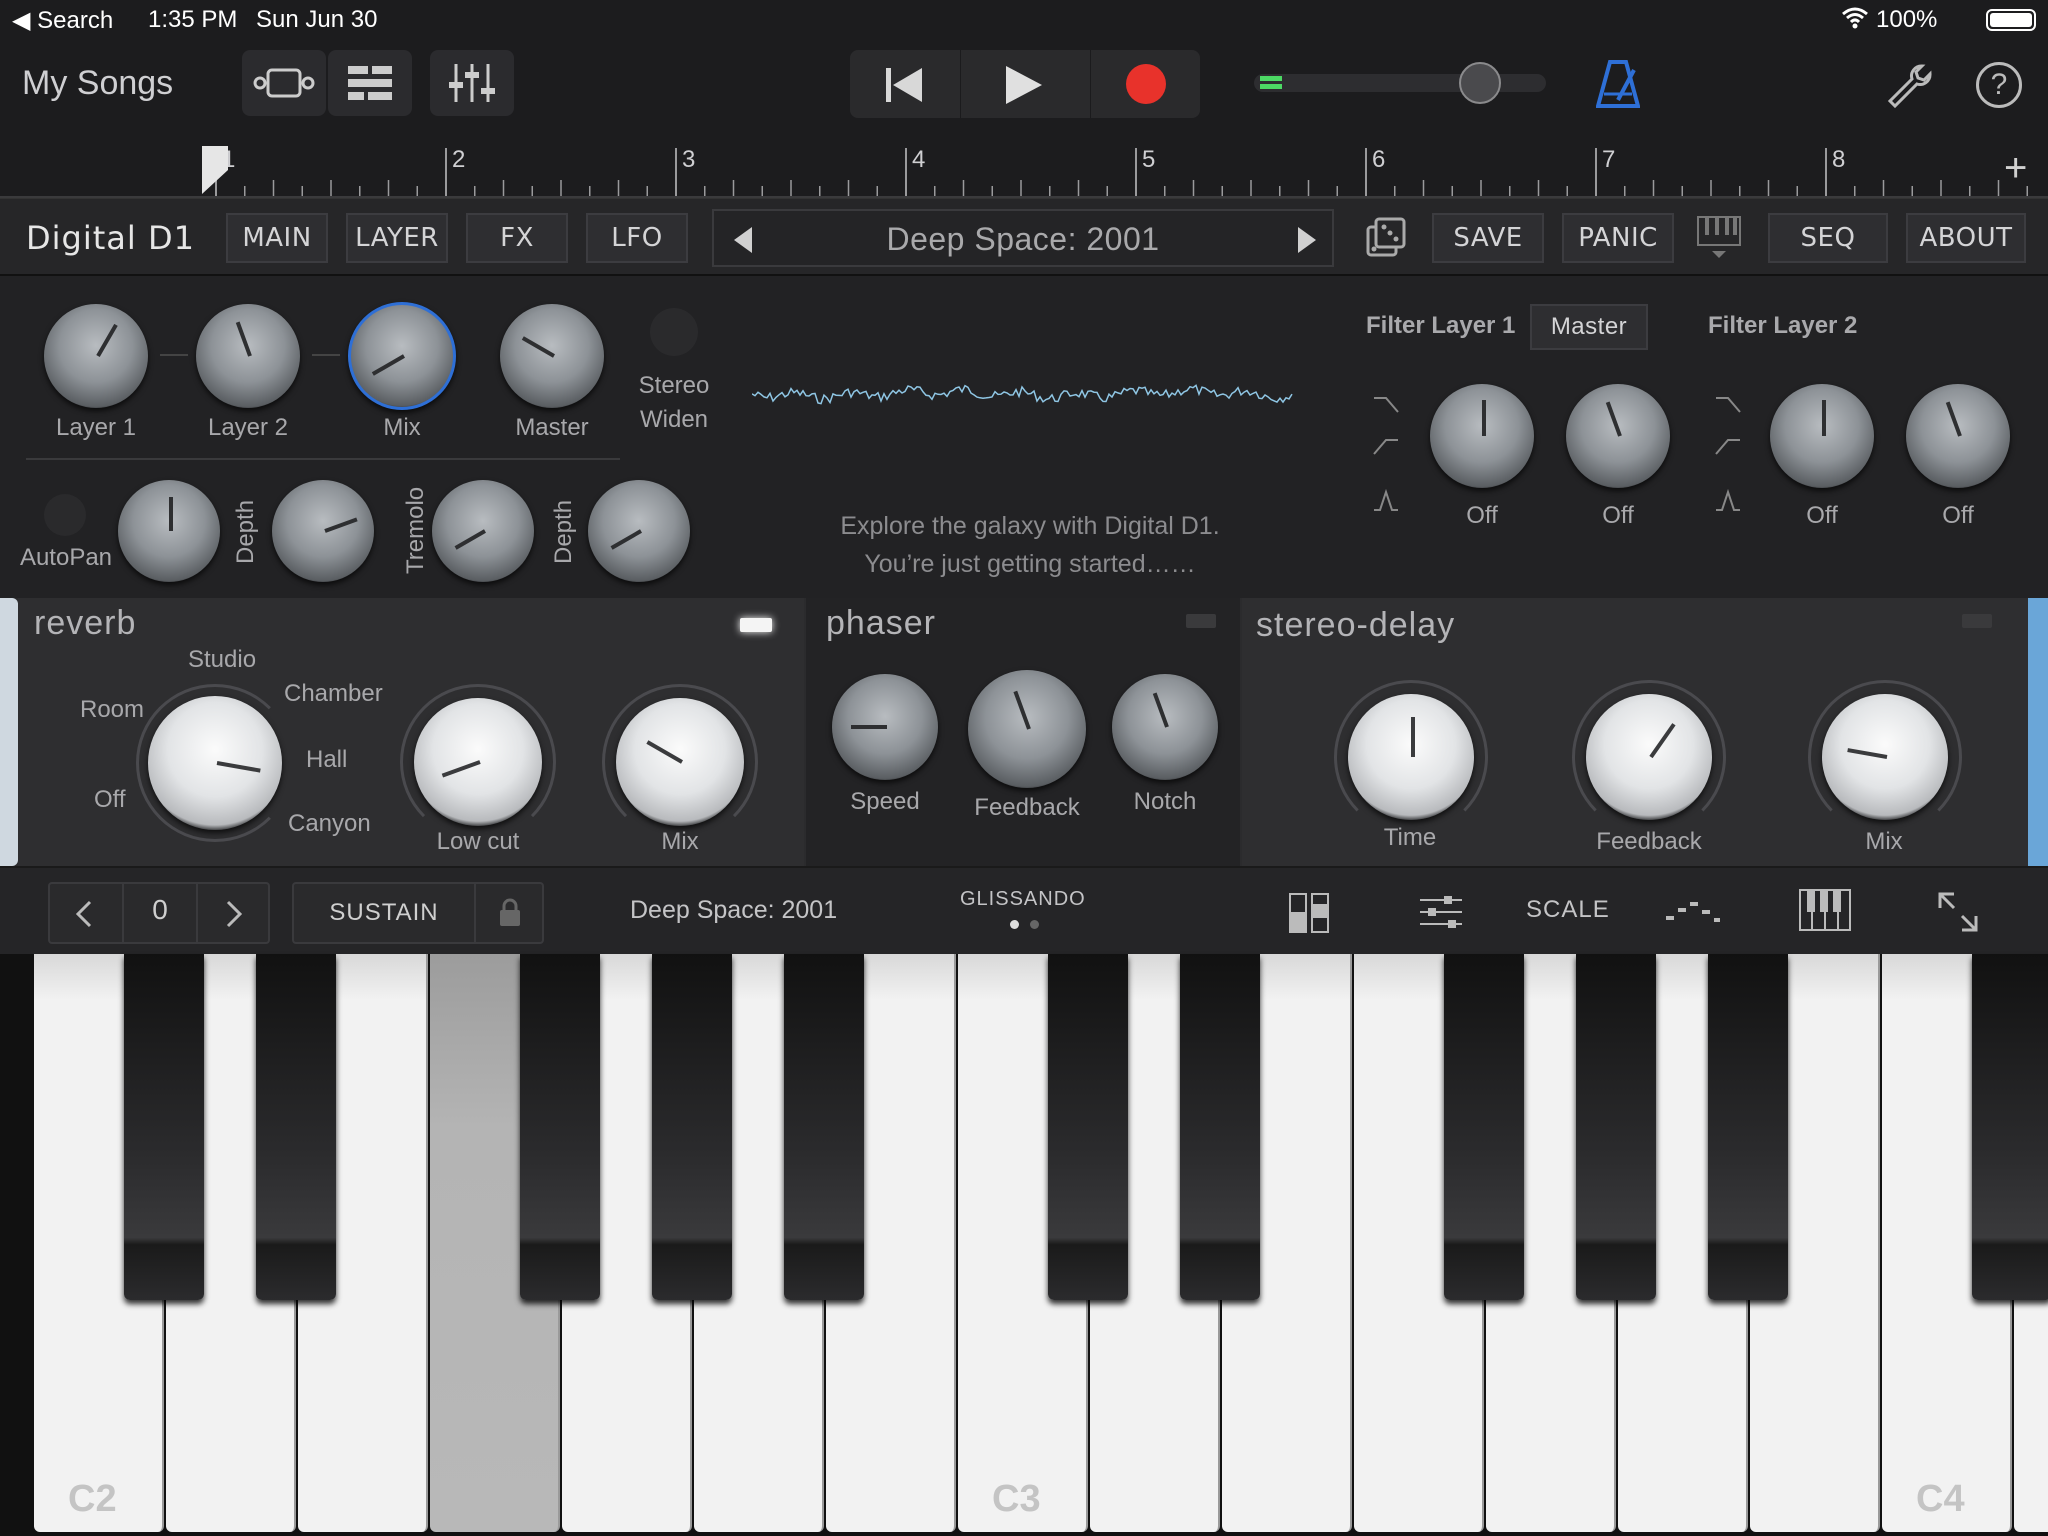 This screenshot has width=2048, height=1536. I want to click on phaser-speed-knob, so click(885, 727).